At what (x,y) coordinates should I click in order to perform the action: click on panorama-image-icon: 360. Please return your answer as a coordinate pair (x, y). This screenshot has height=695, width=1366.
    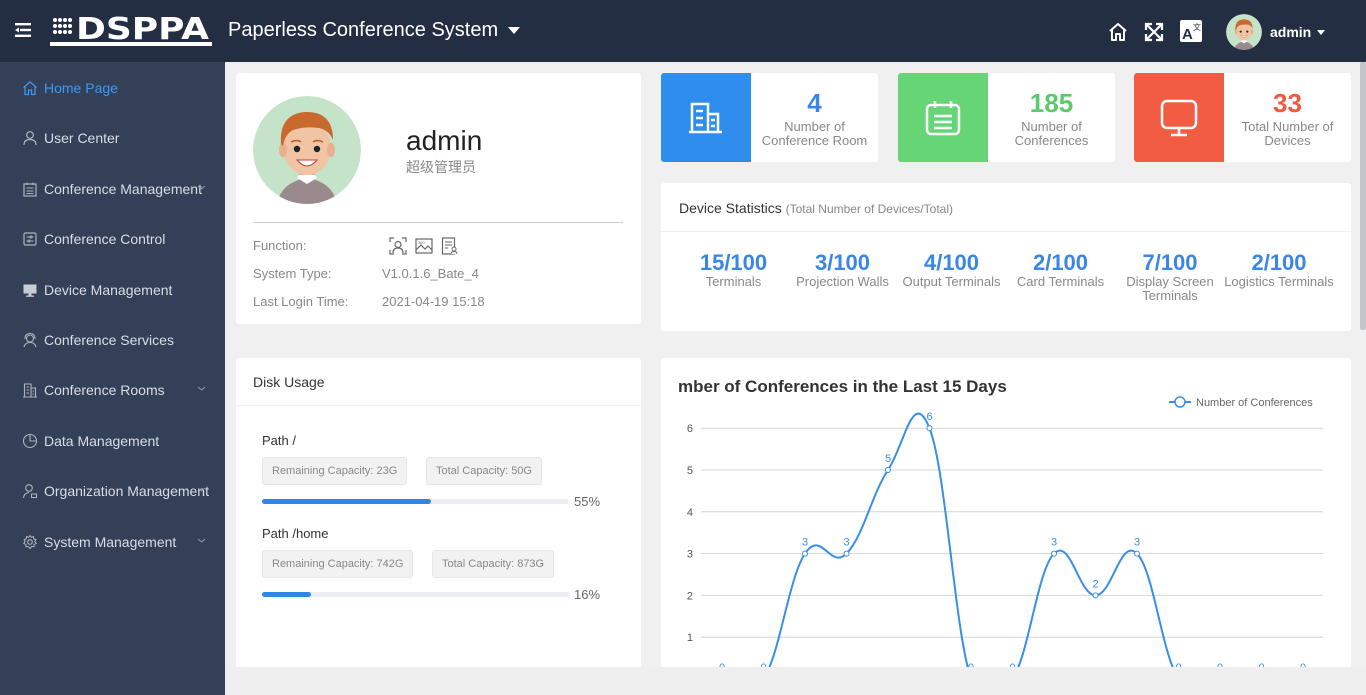
    Looking at the image, I should click on (424, 246).